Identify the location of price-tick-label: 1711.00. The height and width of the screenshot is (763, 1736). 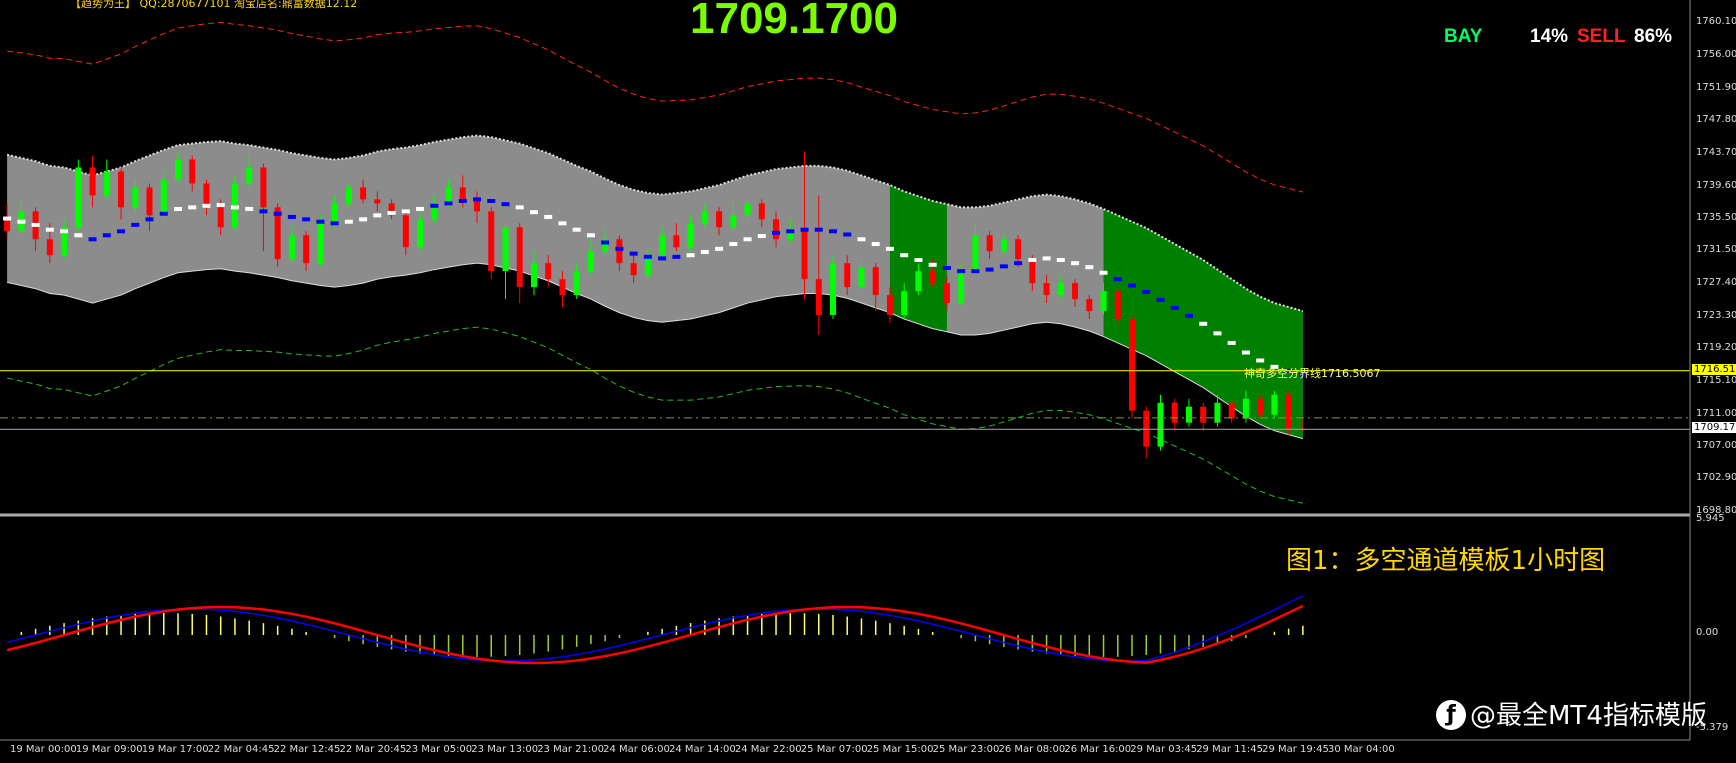
(1716, 413).